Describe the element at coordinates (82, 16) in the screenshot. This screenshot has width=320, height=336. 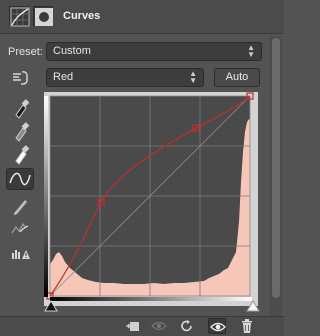
I see `panel-title: Curves` at that location.